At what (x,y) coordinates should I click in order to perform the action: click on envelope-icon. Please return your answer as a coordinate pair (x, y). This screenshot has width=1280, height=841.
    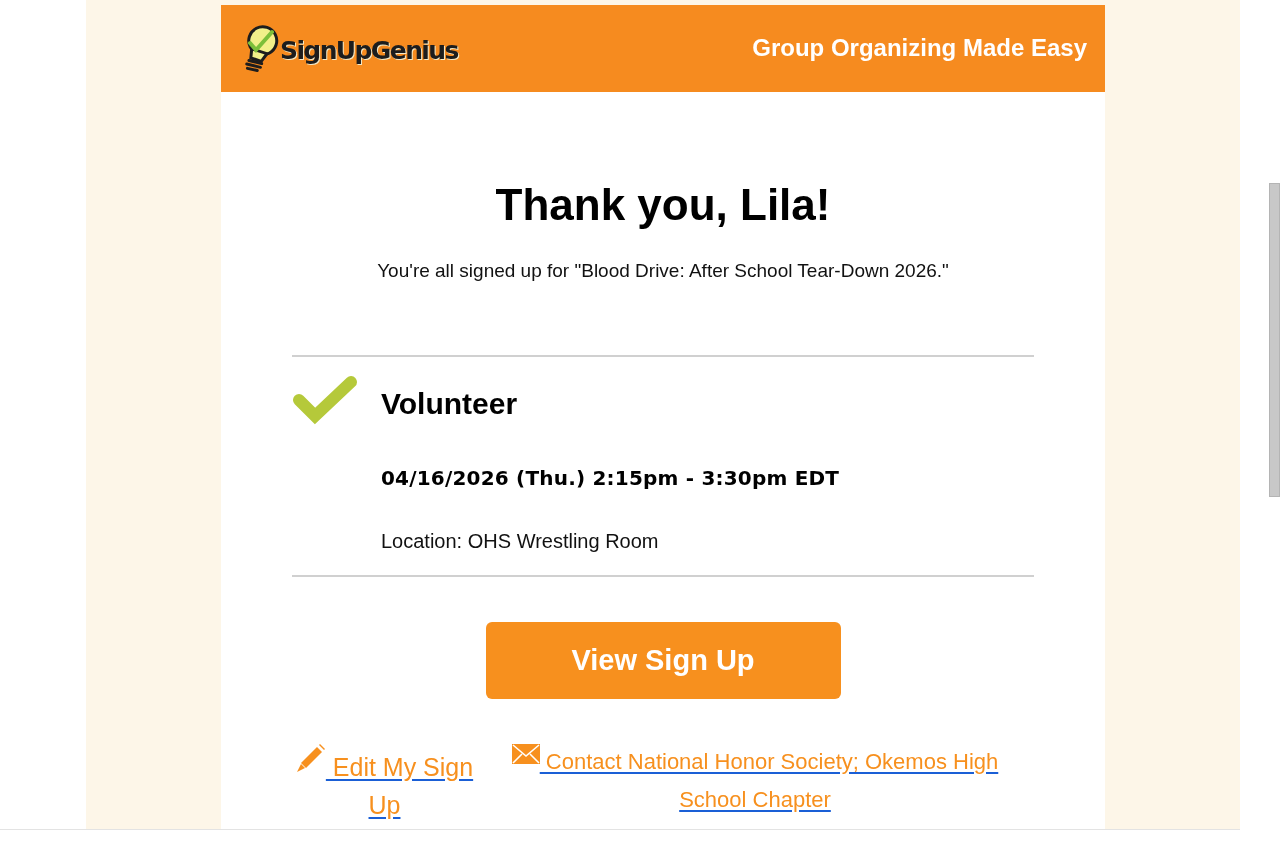
    Looking at the image, I should click on (525, 753).